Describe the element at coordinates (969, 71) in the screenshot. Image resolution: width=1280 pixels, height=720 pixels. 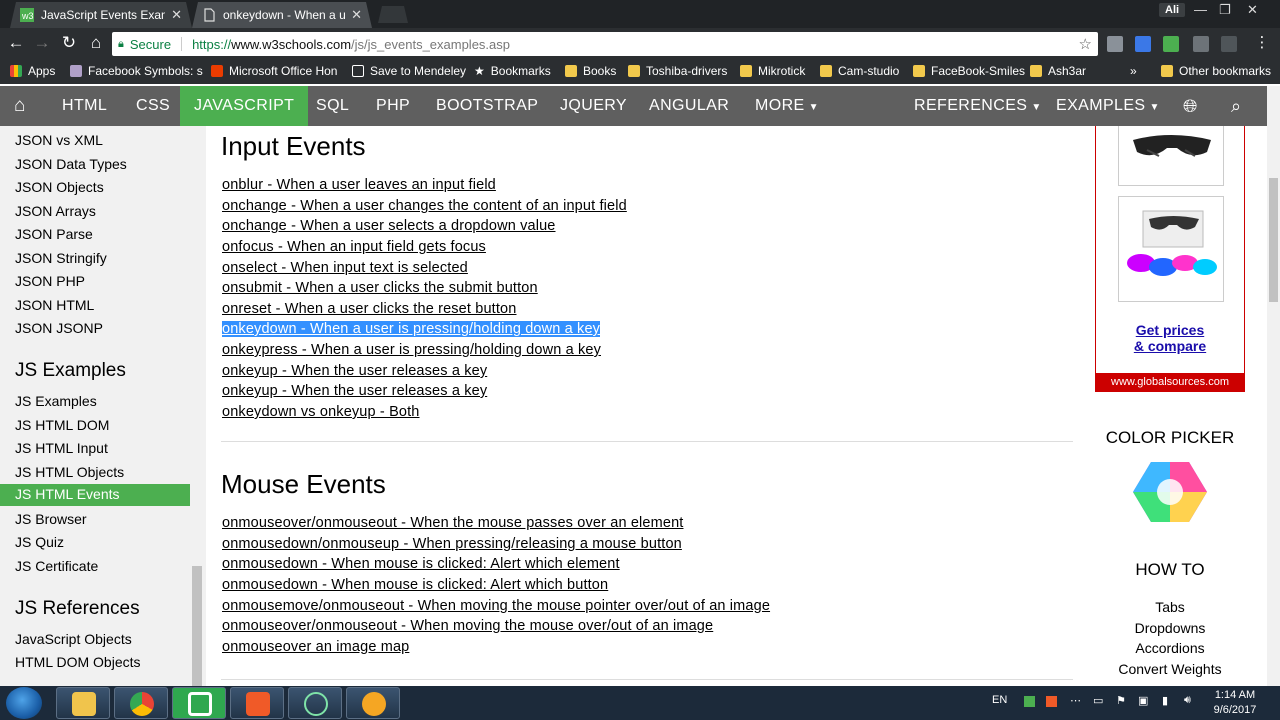
I see `bookmark-folder-facebook-smiles: FaceBook-Smiles` at that location.